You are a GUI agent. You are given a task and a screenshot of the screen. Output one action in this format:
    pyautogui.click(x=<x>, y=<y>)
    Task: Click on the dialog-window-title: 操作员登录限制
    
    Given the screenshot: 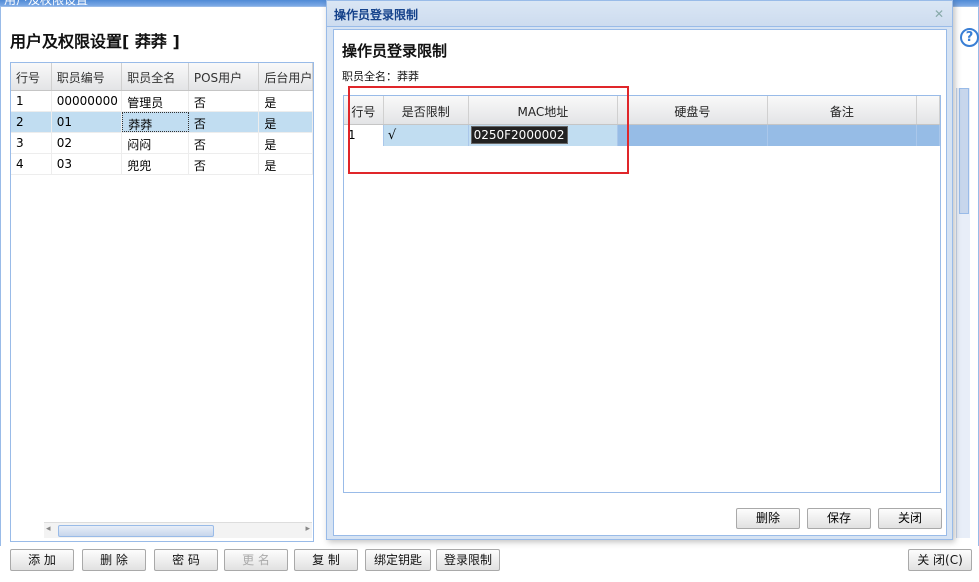 What is the action you would take?
    pyautogui.click(x=376, y=15)
    